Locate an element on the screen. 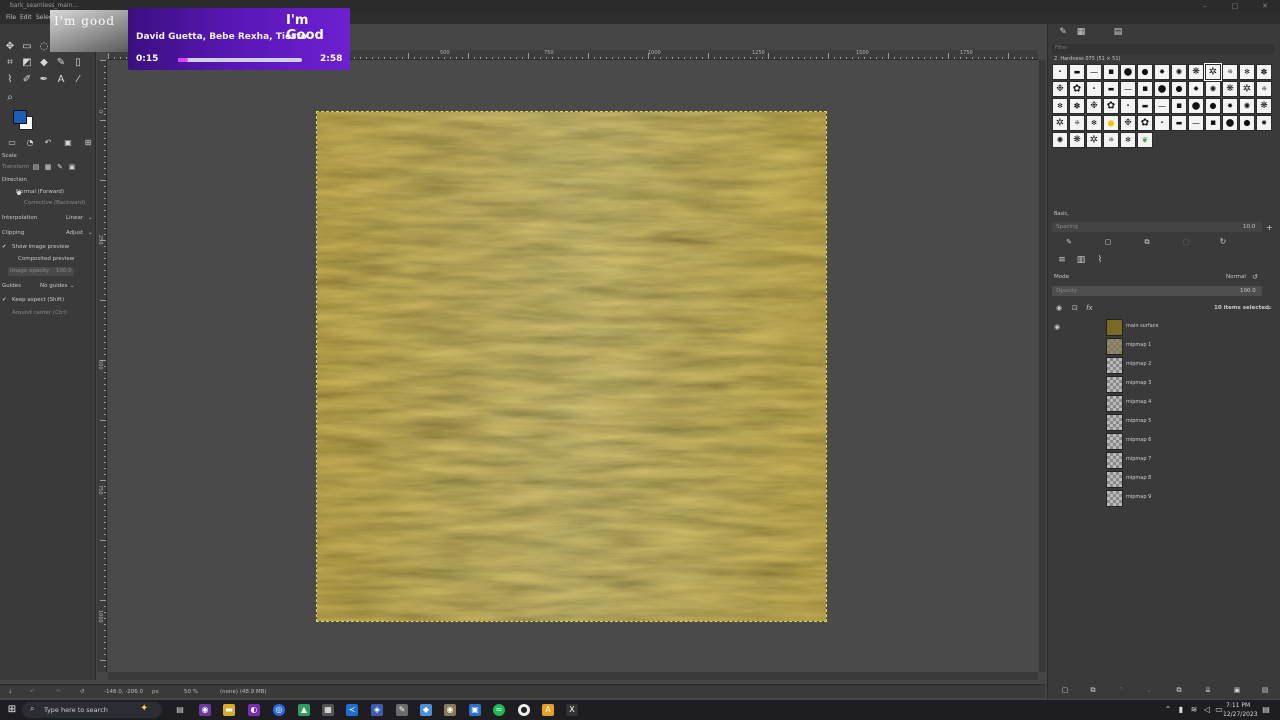 The image size is (1280, 720). task-view-icon: ▤ is located at coordinates (180, 710).